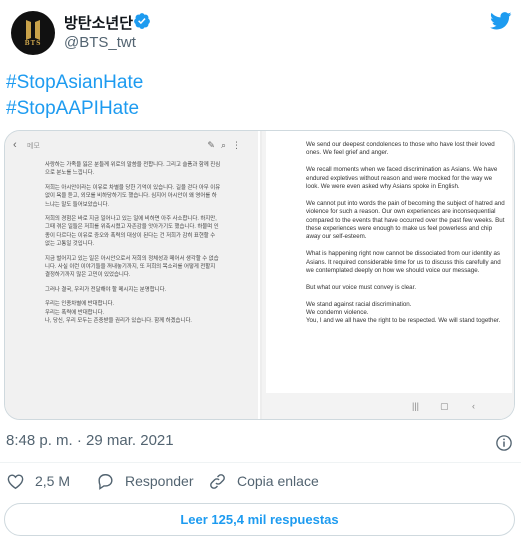  I want to click on bts-logo-icon, so click(33, 30).